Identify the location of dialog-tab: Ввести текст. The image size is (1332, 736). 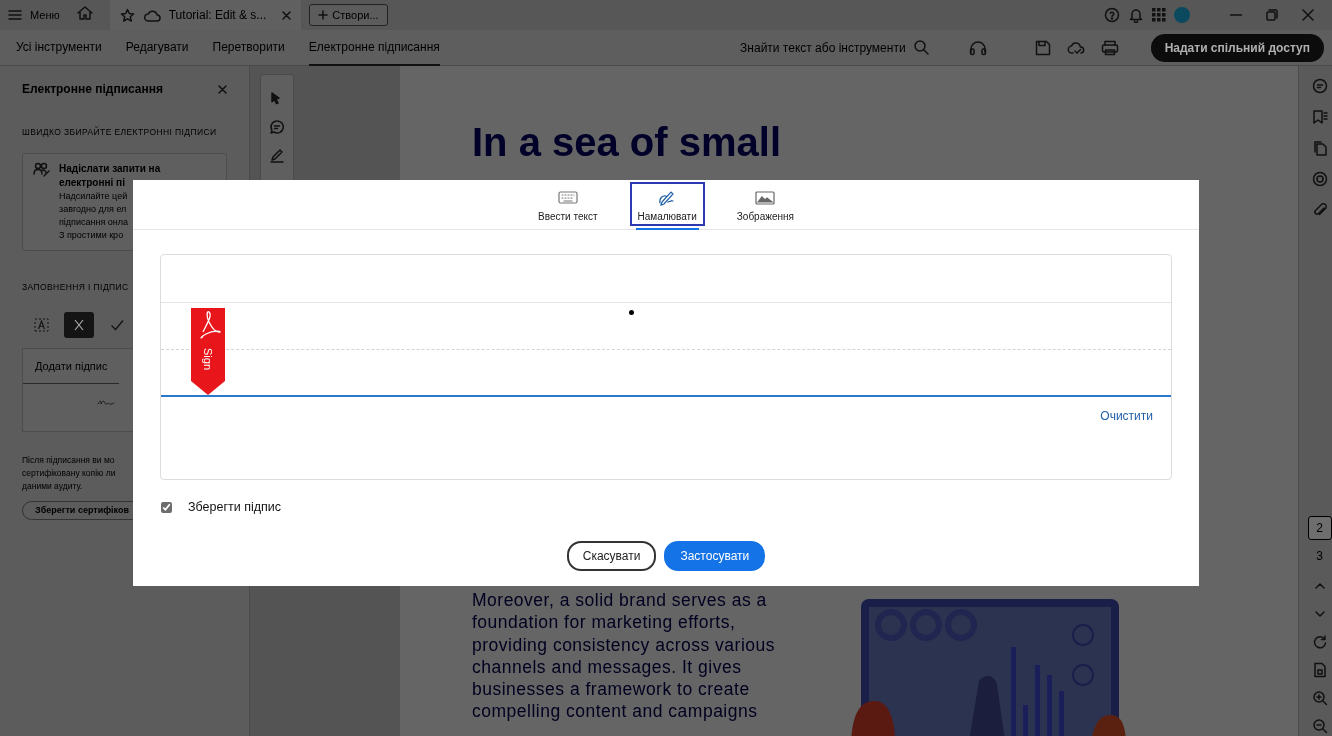
(568, 204).